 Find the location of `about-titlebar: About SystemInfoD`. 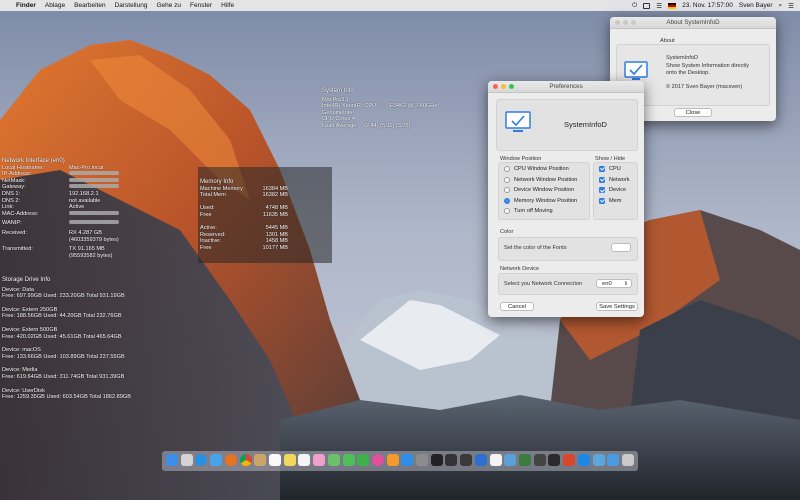

about-titlebar: About SystemInfoD is located at coordinates (693, 23).